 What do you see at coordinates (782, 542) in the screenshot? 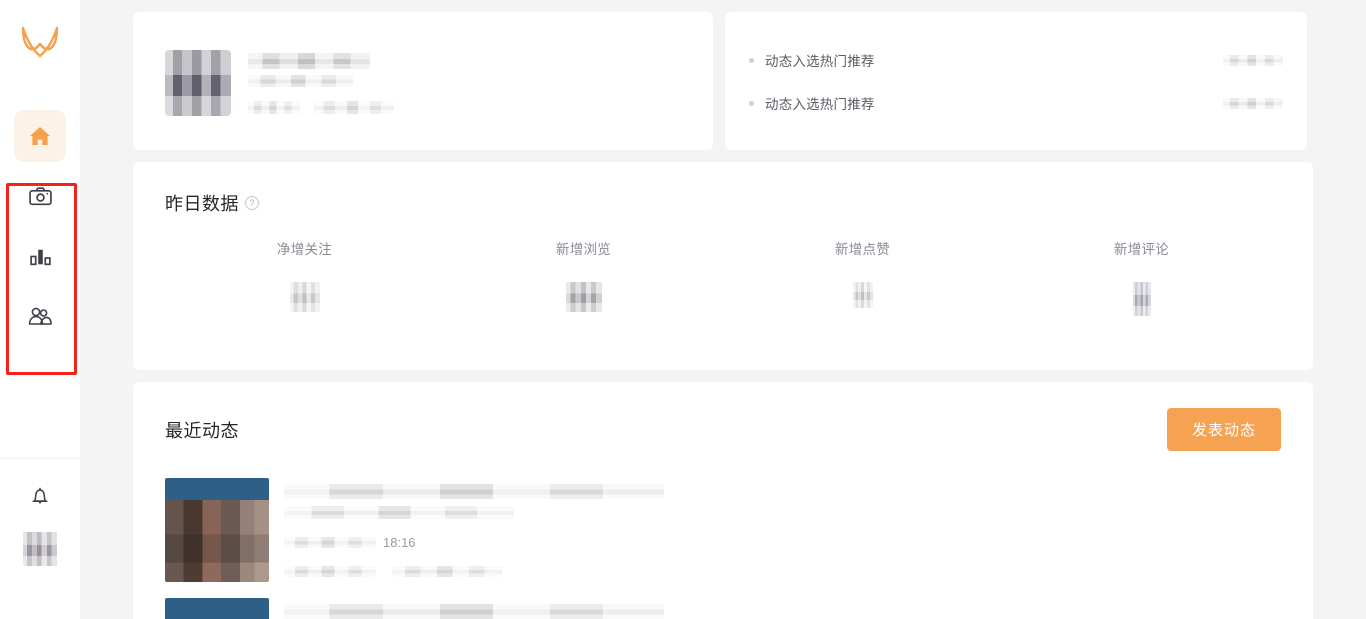
I see `post-meta: 18:16` at bounding box center [782, 542].